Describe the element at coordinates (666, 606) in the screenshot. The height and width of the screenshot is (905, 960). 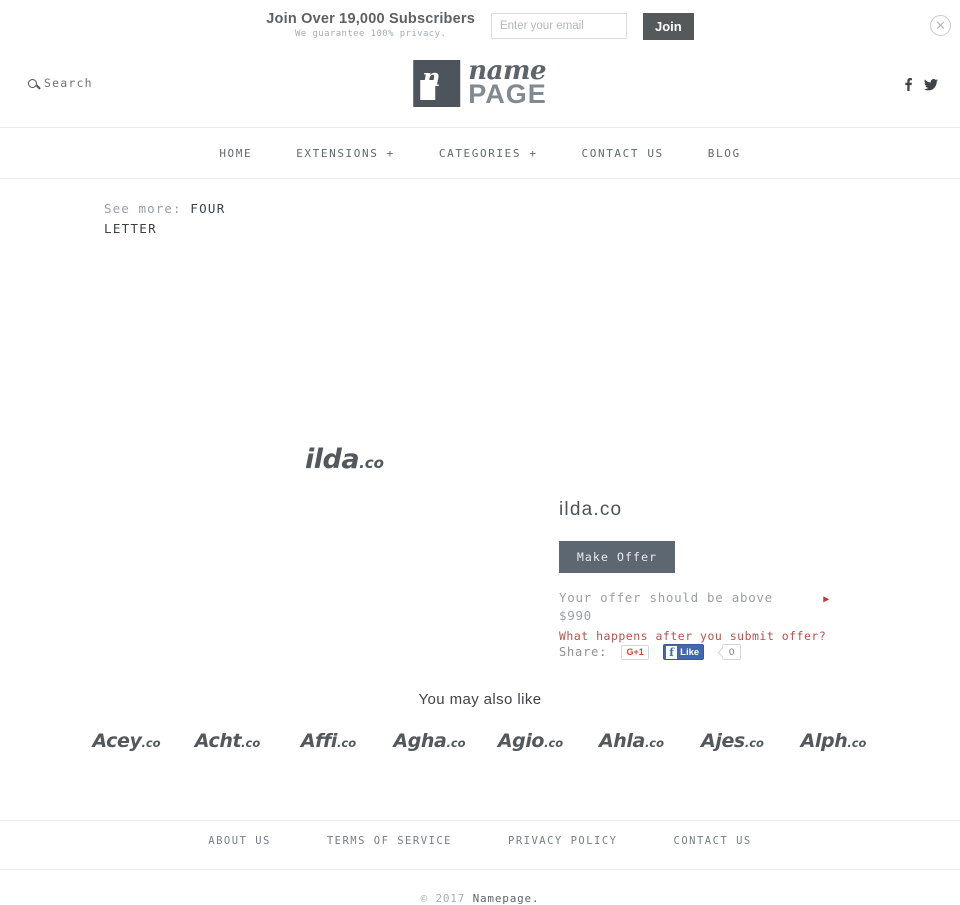
I see `offer-minimum-text: Your offer should be above $990` at that location.